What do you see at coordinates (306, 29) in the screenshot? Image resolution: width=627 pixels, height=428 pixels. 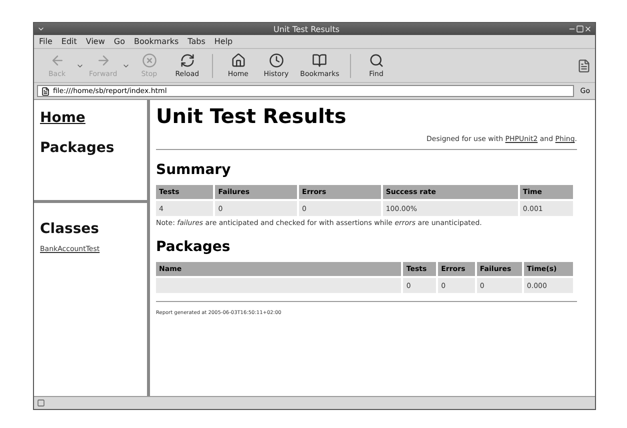 I see `window-title: Unit Test Results` at bounding box center [306, 29].